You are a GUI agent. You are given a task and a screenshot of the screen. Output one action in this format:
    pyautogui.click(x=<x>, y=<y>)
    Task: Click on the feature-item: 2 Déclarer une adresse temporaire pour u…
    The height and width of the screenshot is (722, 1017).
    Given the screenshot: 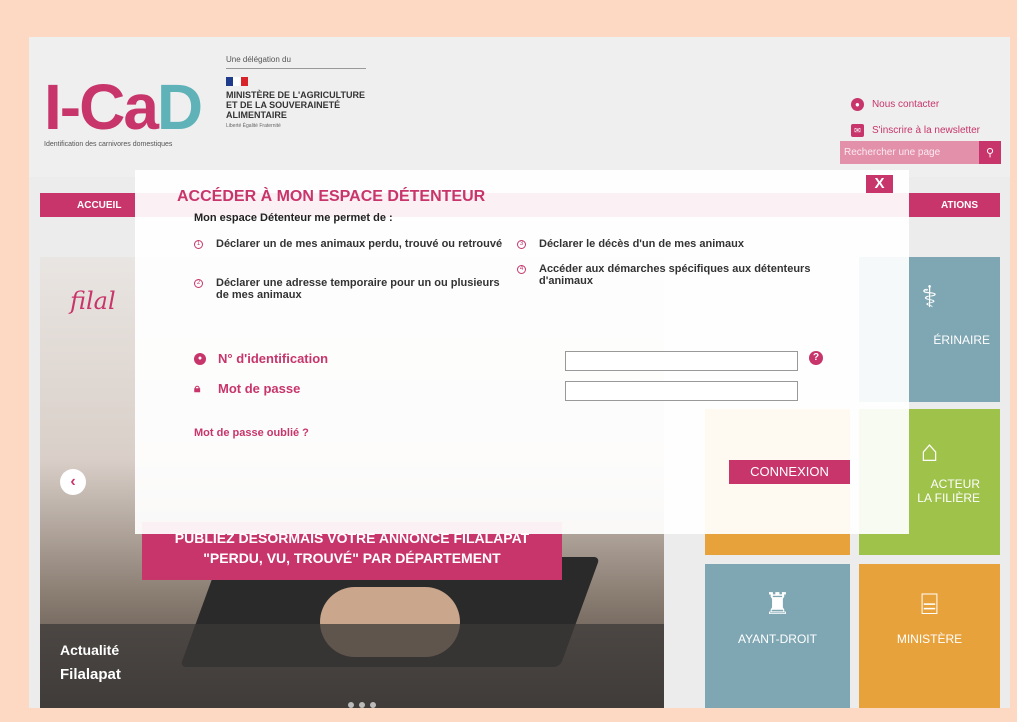 What is the action you would take?
    pyautogui.click(x=354, y=289)
    